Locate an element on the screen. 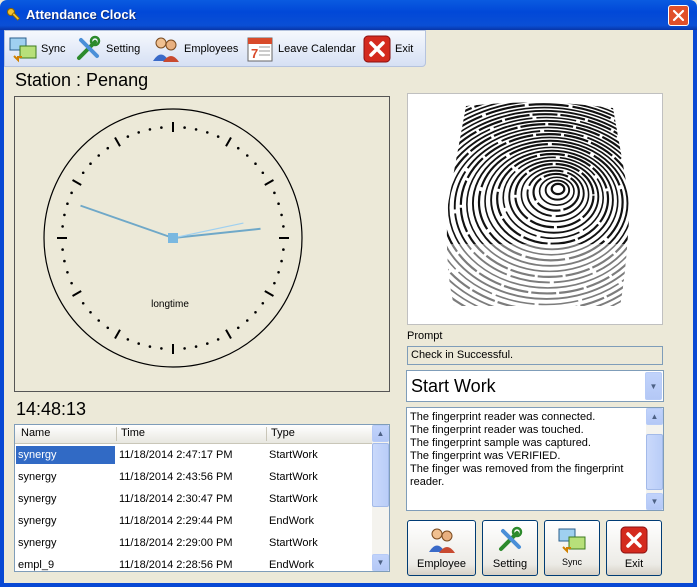  column-header-type: Type is located at coordinates (283, 433).